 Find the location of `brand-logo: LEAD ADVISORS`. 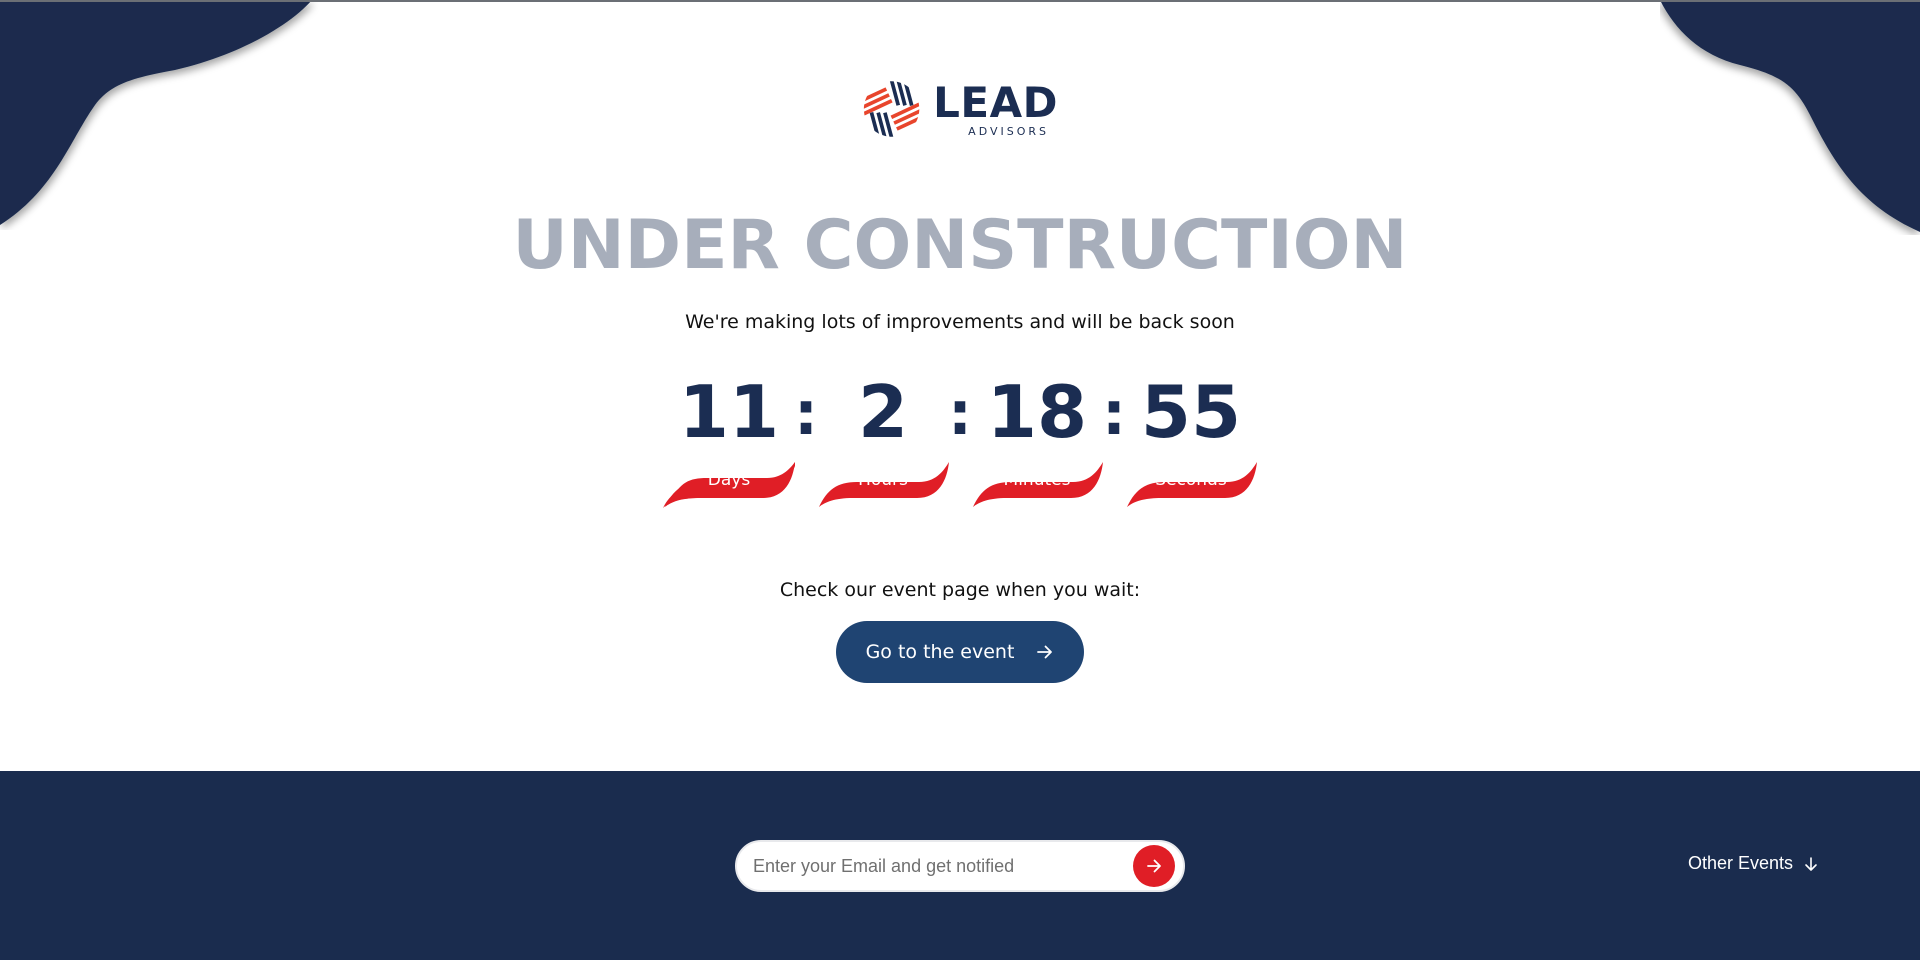

brand-logo: LEAD ADVISORS is located at coordinates (960, 109).